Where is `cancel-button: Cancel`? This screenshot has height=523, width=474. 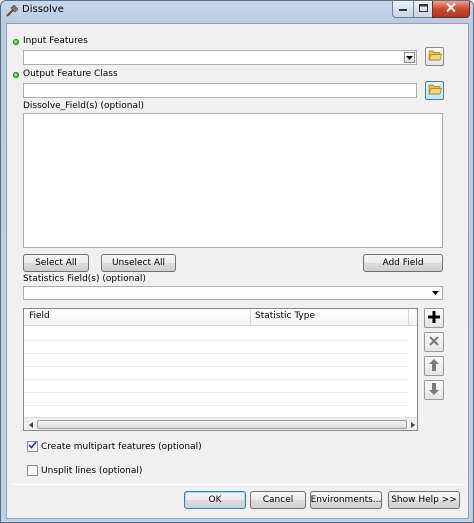
cancel-button: Cancel is located at coordinates (278, 500).